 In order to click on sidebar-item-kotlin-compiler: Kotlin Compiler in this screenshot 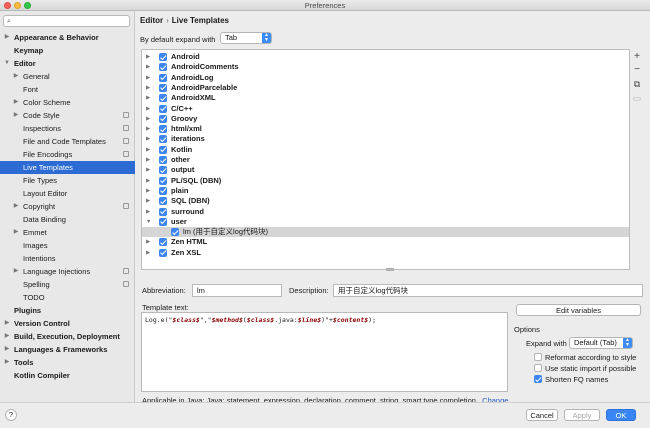, I will do `click(67, 375)`.